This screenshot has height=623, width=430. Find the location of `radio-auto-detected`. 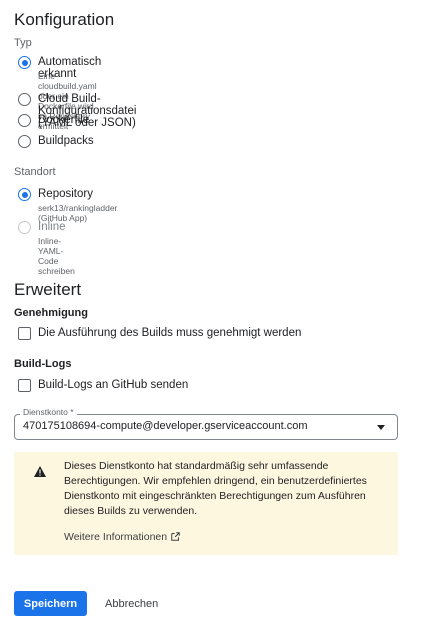

radio-auto-detected is located at coordinates (24, 62).